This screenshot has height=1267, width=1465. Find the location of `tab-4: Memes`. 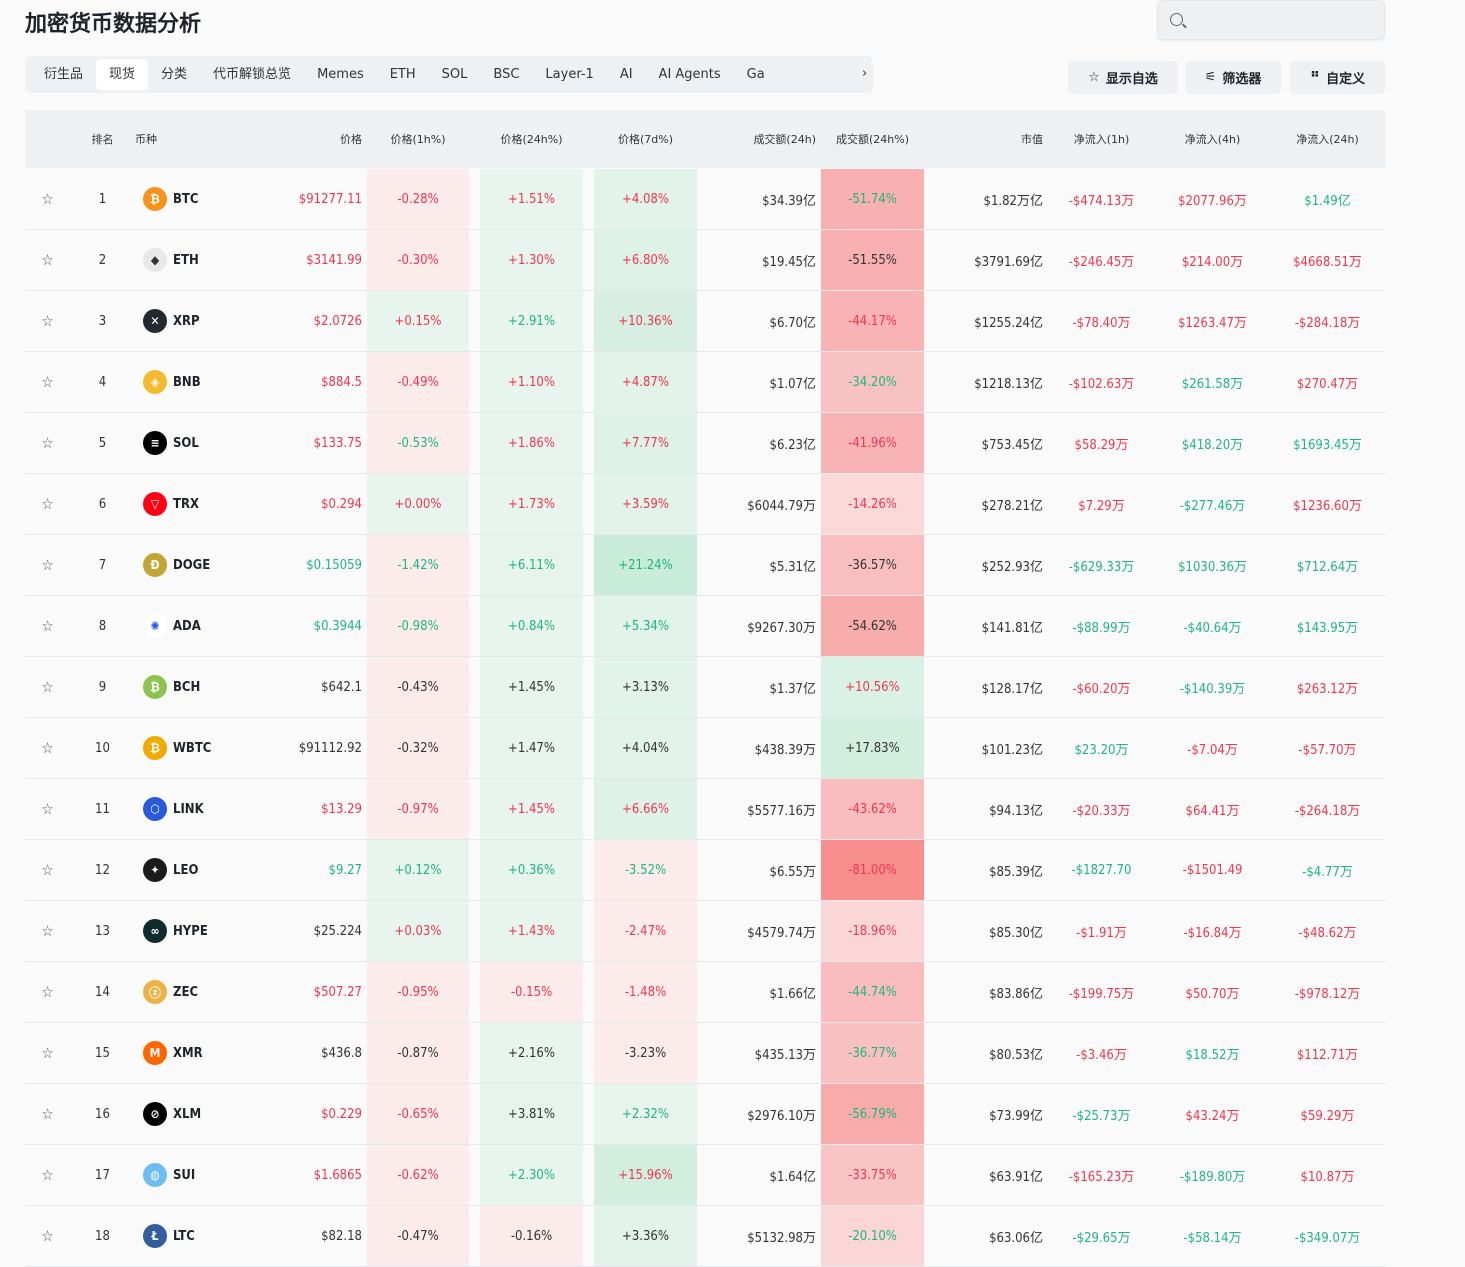

tab-4: Memes is located at coordinates (340, 74).